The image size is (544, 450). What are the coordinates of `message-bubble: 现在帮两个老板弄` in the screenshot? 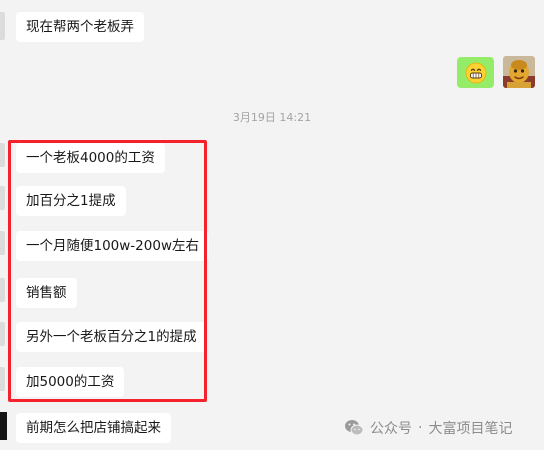 It's located at (80, 27).